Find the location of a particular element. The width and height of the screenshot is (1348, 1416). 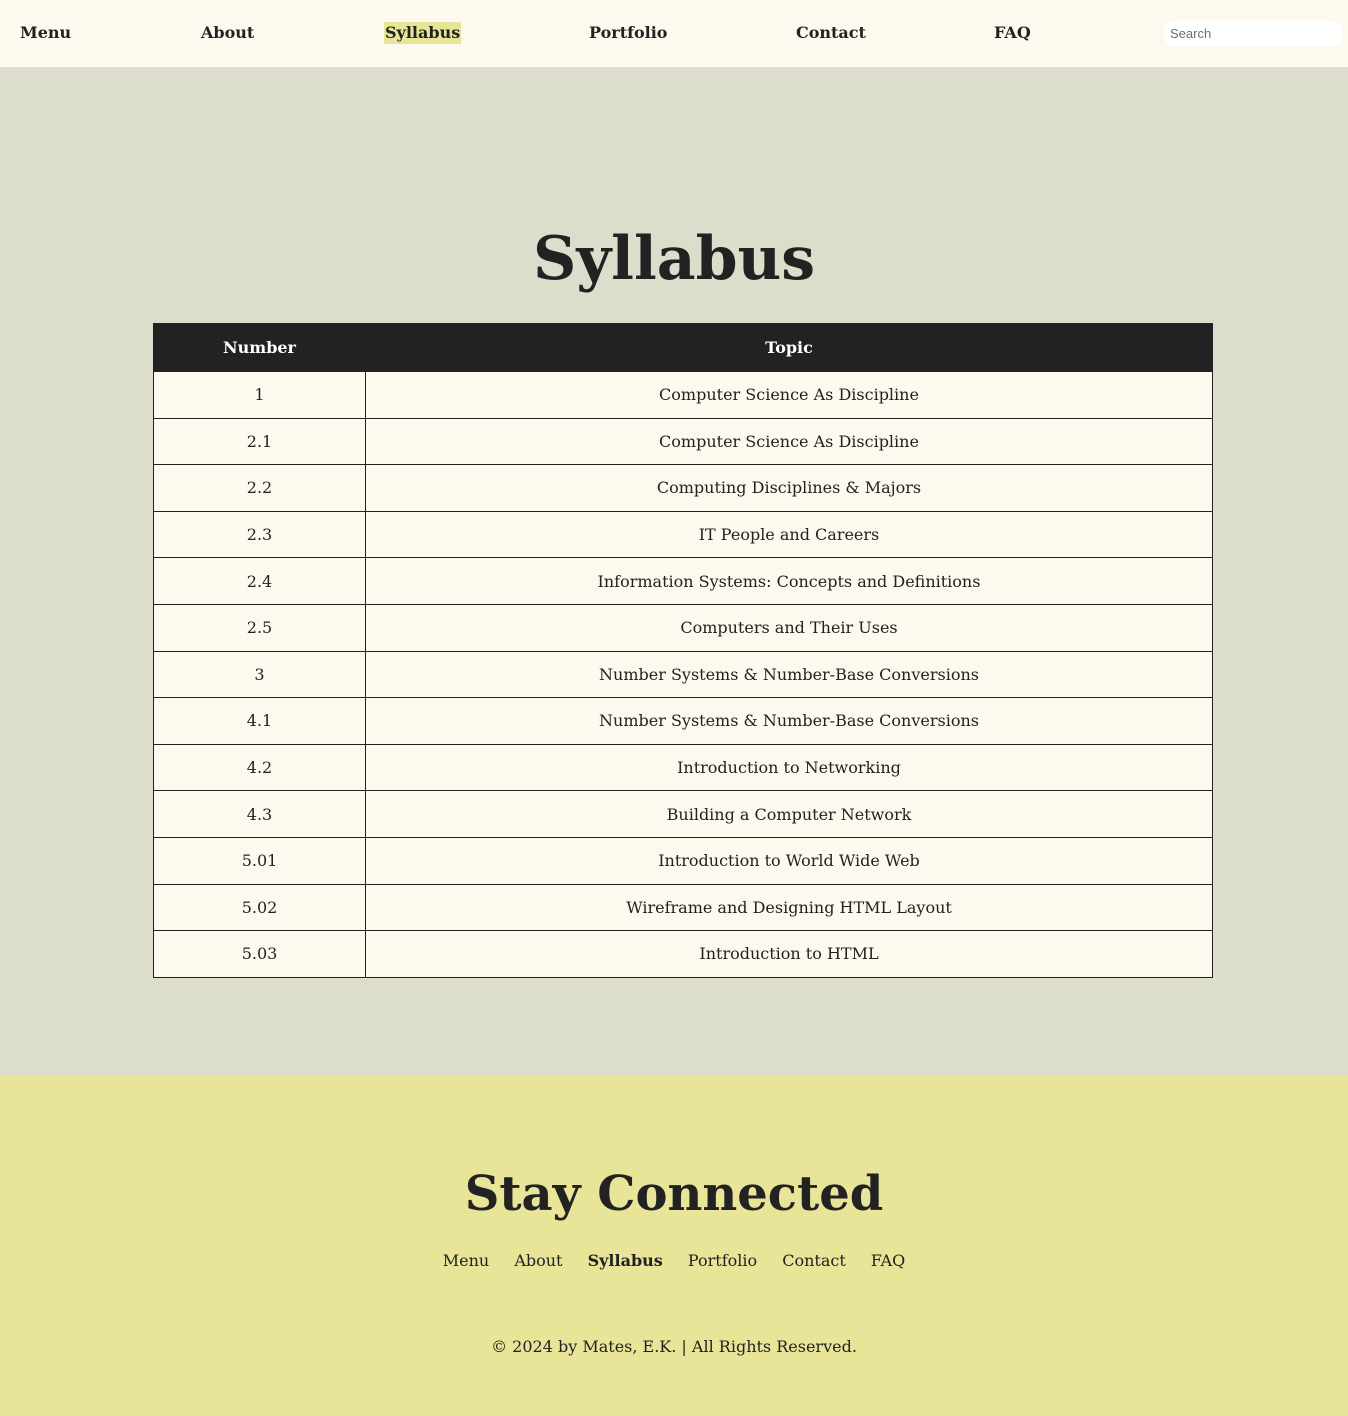

search-input is located at coordinates (1253, 33).